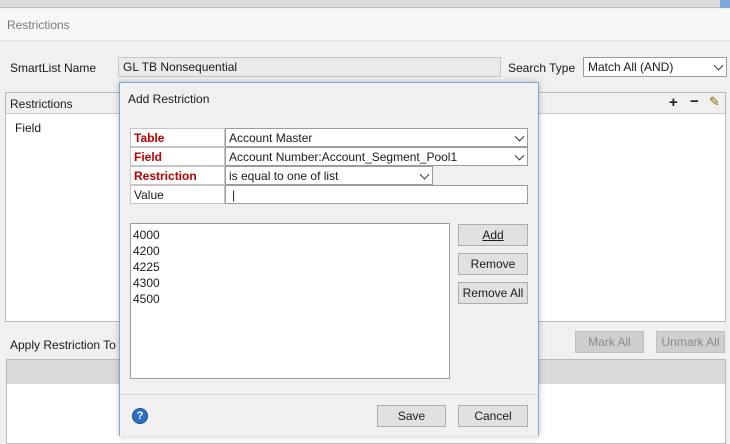  I want to click on field-label: Field, so click(177, 156).